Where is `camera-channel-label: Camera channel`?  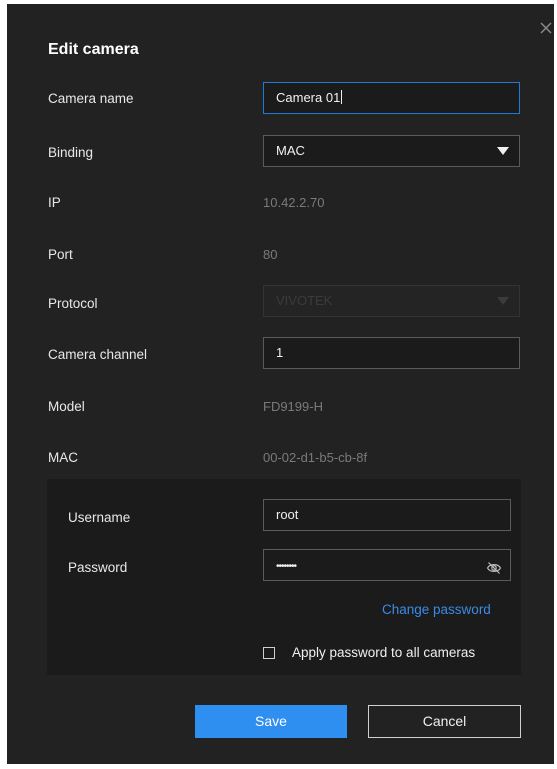
camera-channel-label: Camera channel is located at coordinates (98, 354).